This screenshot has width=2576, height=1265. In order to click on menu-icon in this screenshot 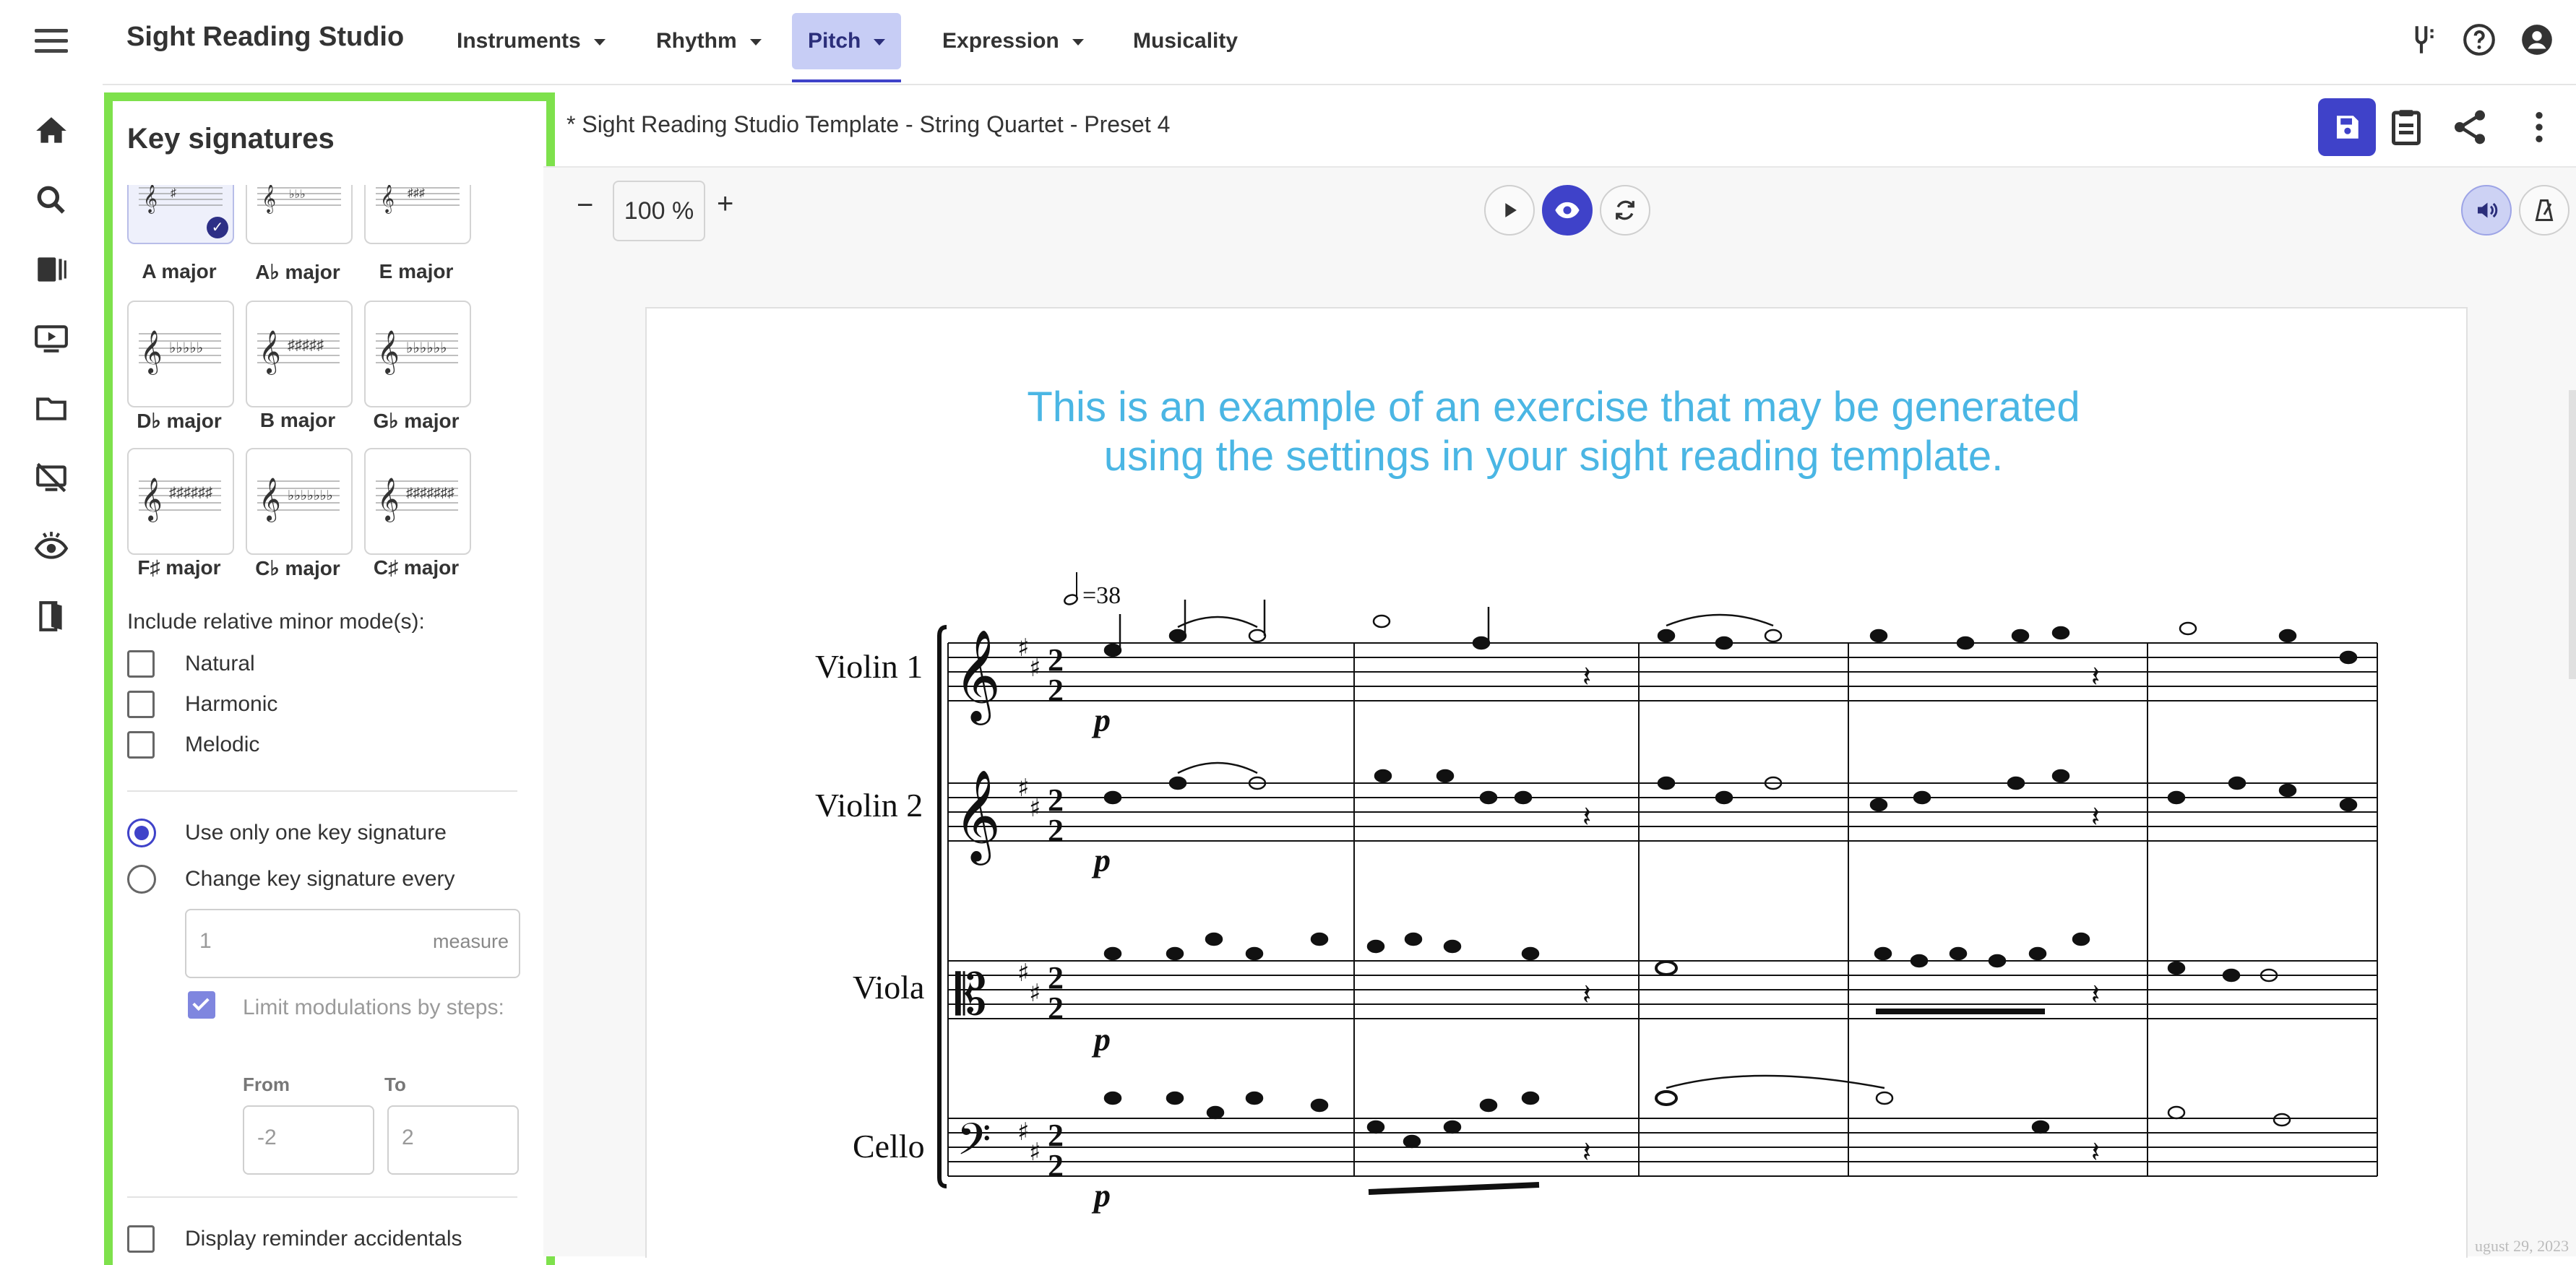, I will do `click(51, 42)`.